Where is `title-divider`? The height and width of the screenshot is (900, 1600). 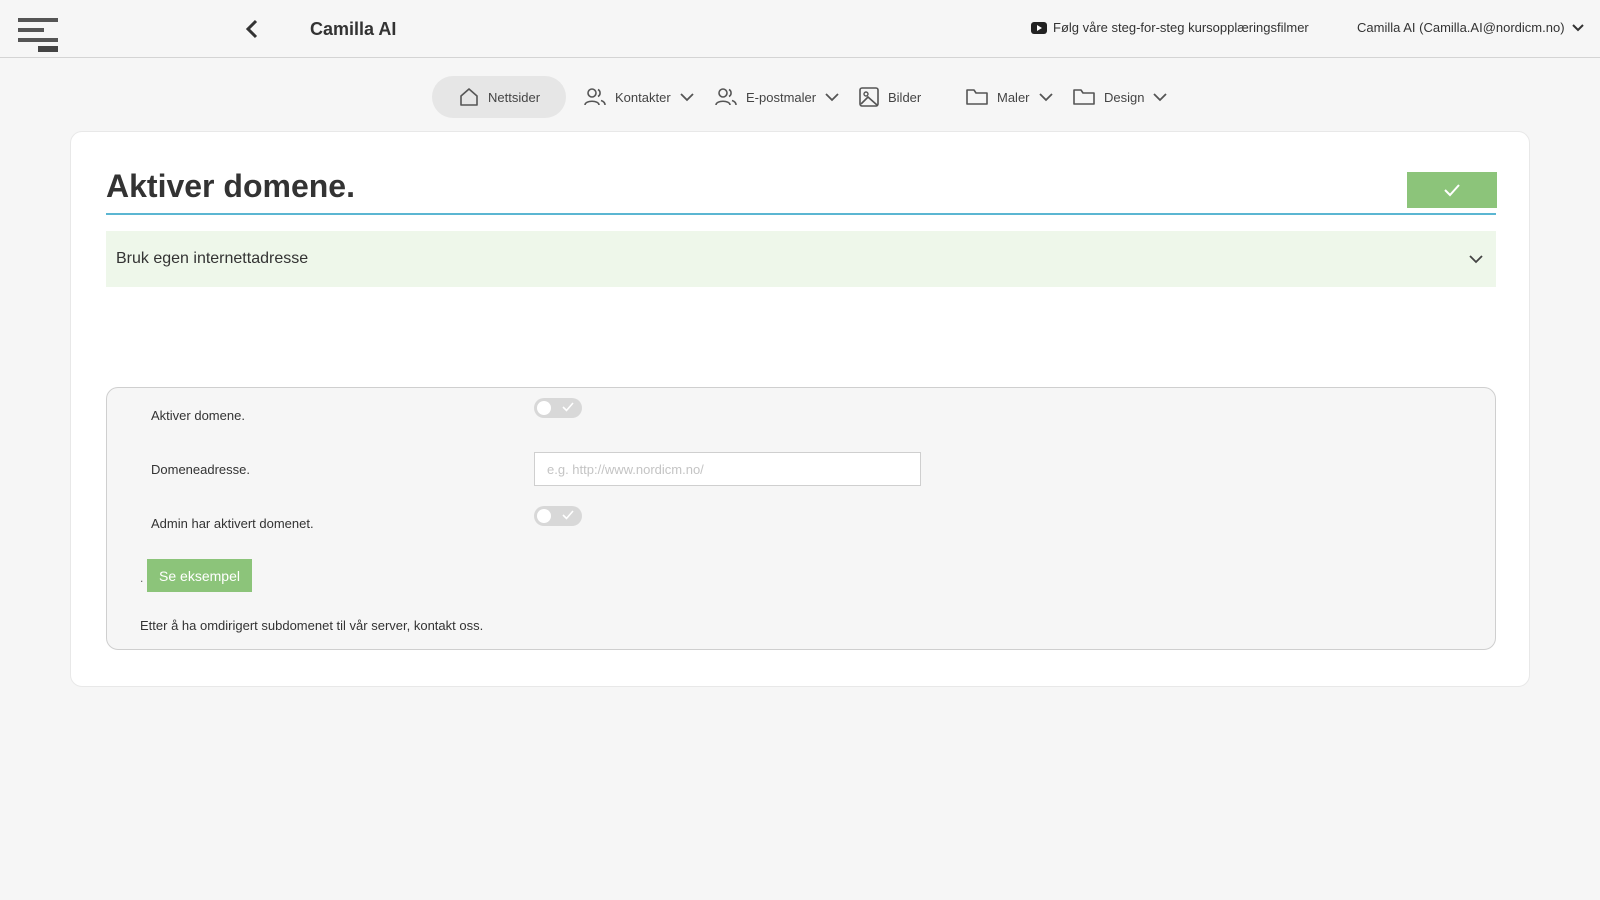 title-divider is located at coordinates (801, 214).